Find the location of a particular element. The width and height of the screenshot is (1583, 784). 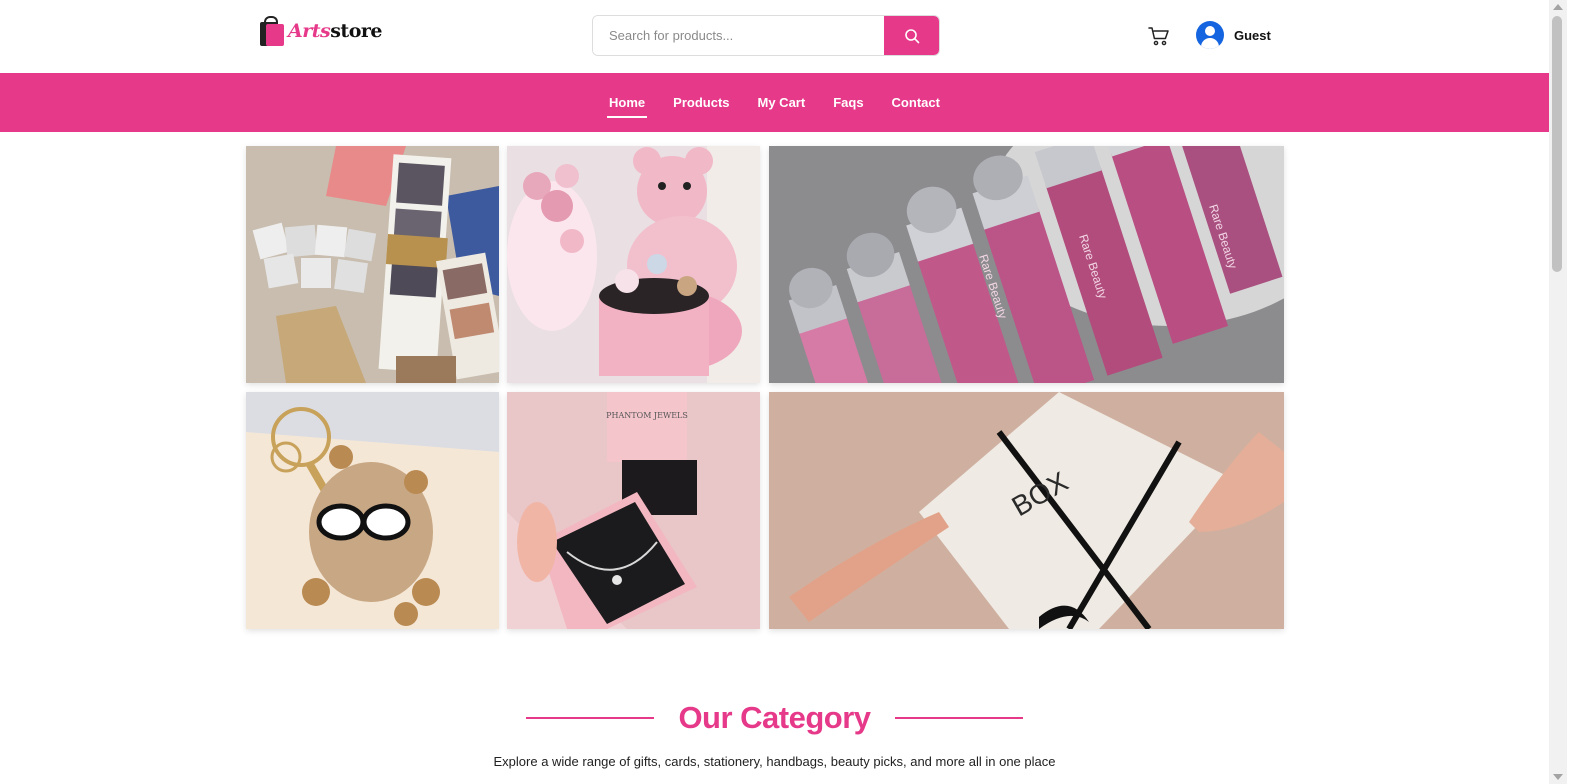

main-nav: Home Products My Cart Faqs Contact is located at coordinates (774, 102).